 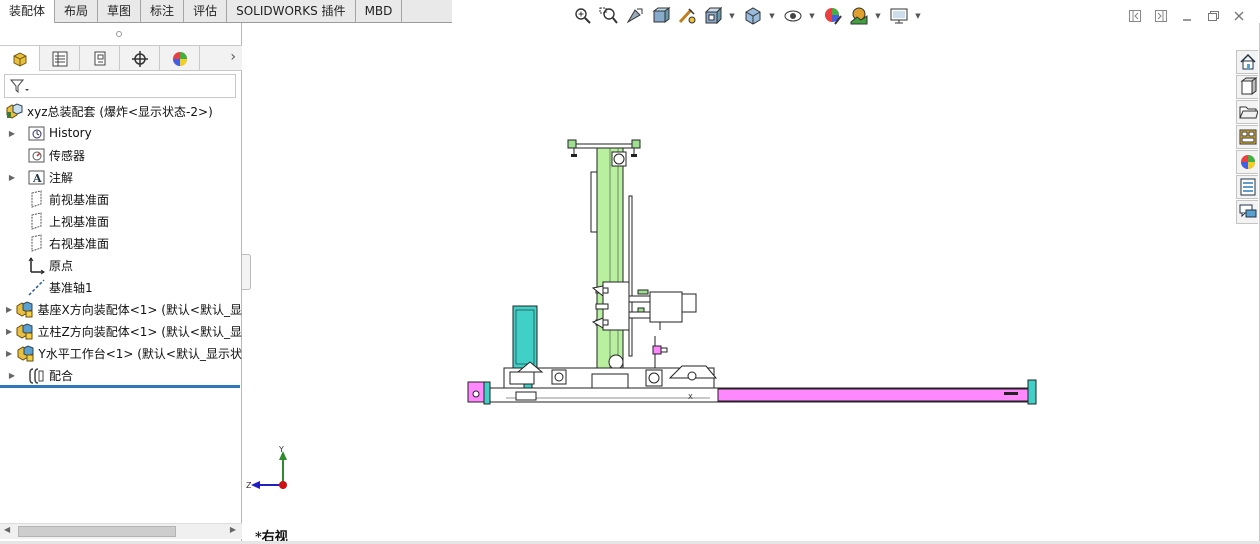 What do you see at coordinates (690, 397) in the screenshot?
I see `svg-text: X` at bounding box center [690, 397].